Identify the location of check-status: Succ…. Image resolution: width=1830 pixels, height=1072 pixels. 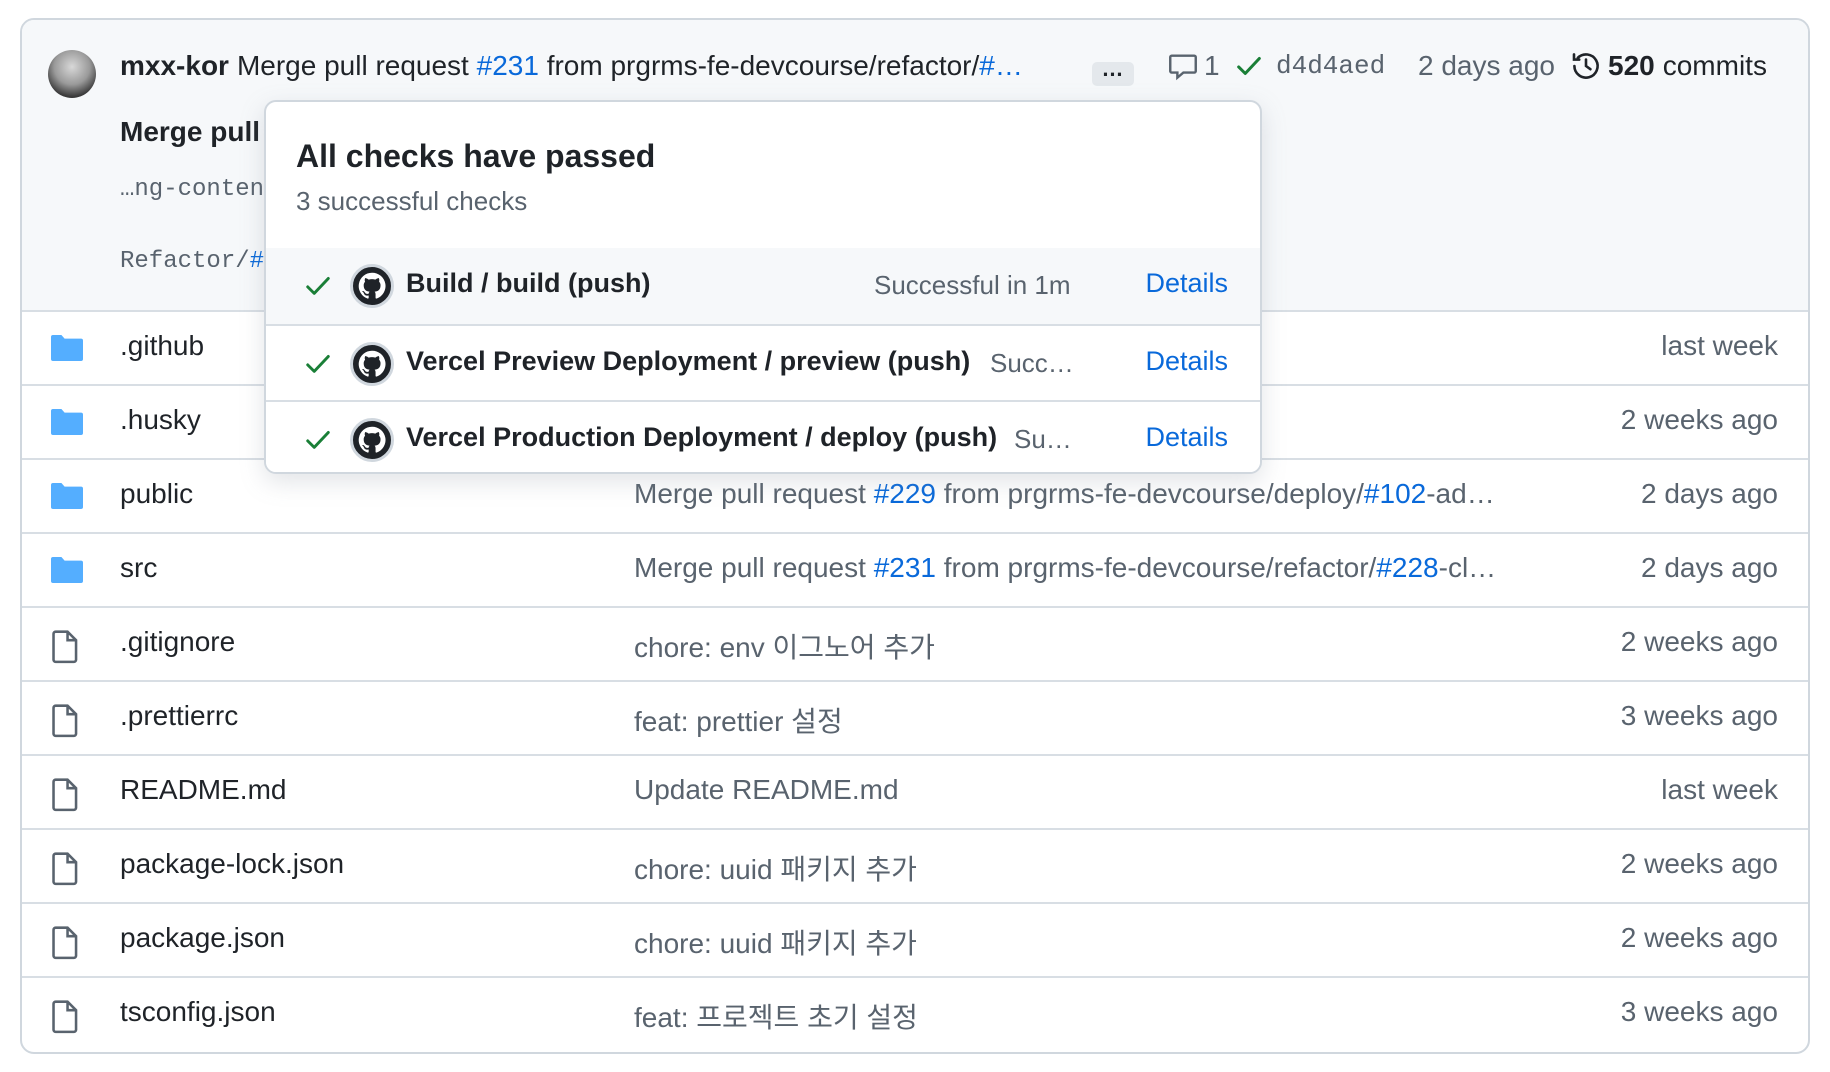
(1032, 363).